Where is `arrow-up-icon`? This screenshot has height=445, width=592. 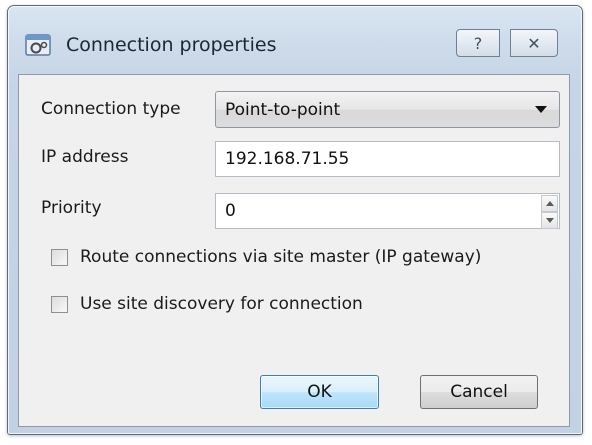
arrow-up-icon is located at coordinates (549, 203).